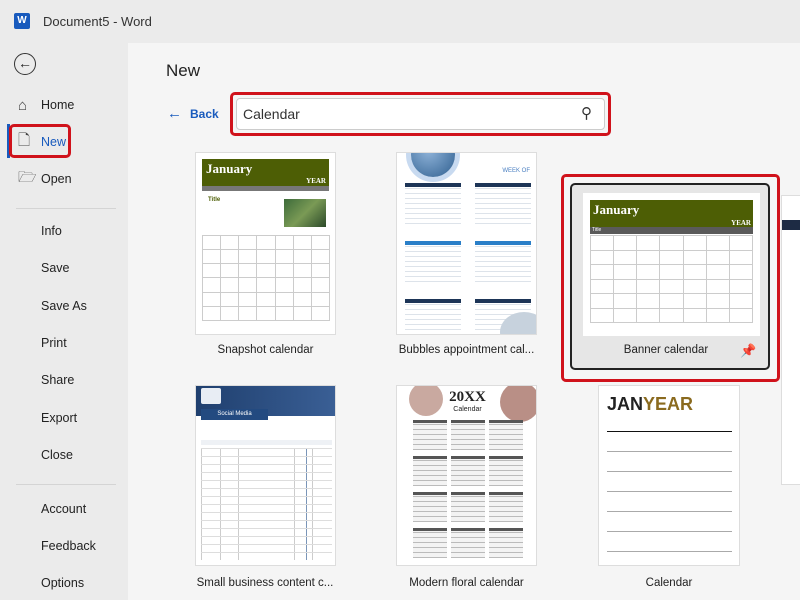 This screenshot has width=800, height=600. I want to click on word-logo-icon: W, so click(22, 21).